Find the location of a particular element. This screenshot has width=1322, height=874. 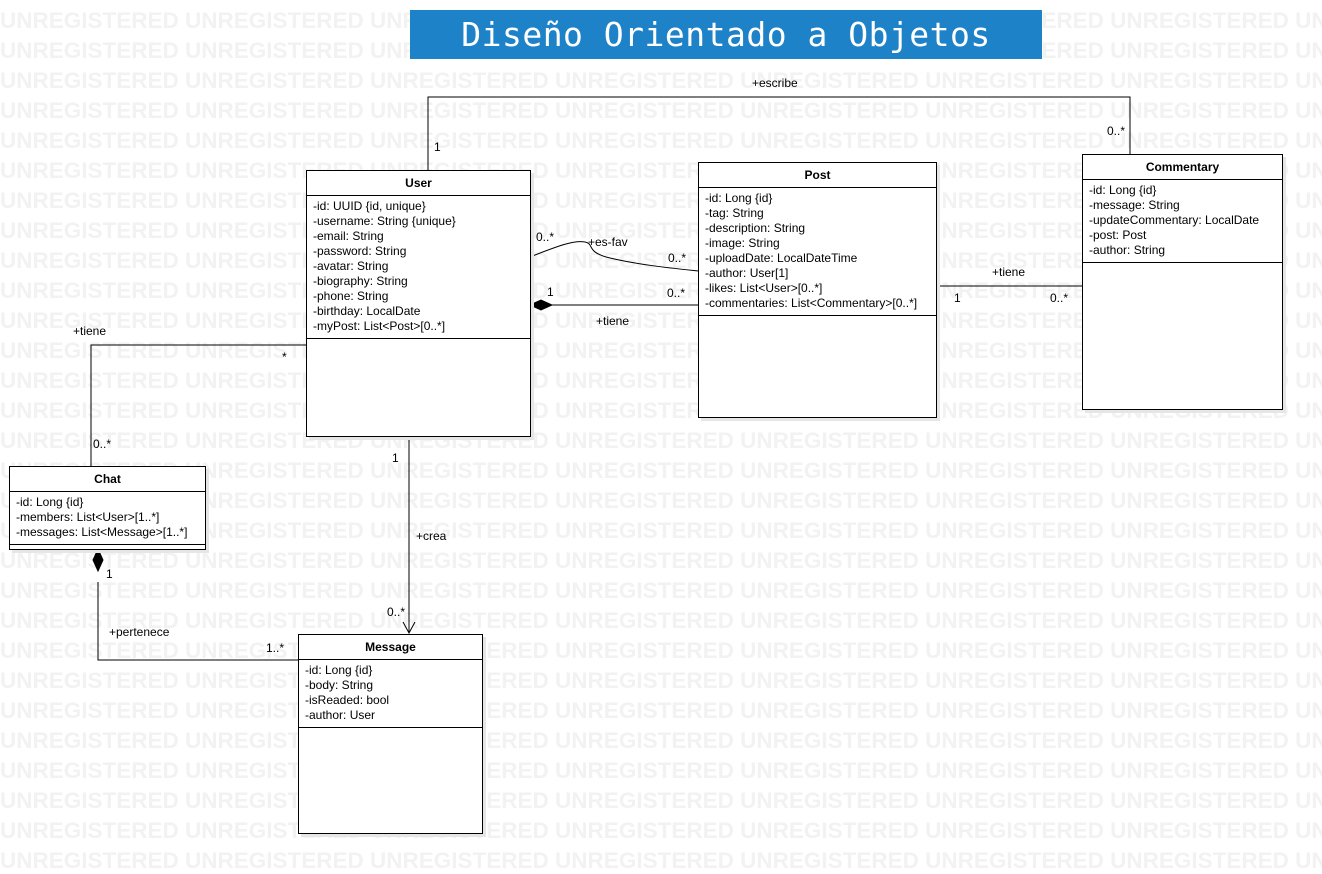

assoc-user-chat-line is located at coordinates (198, 405).